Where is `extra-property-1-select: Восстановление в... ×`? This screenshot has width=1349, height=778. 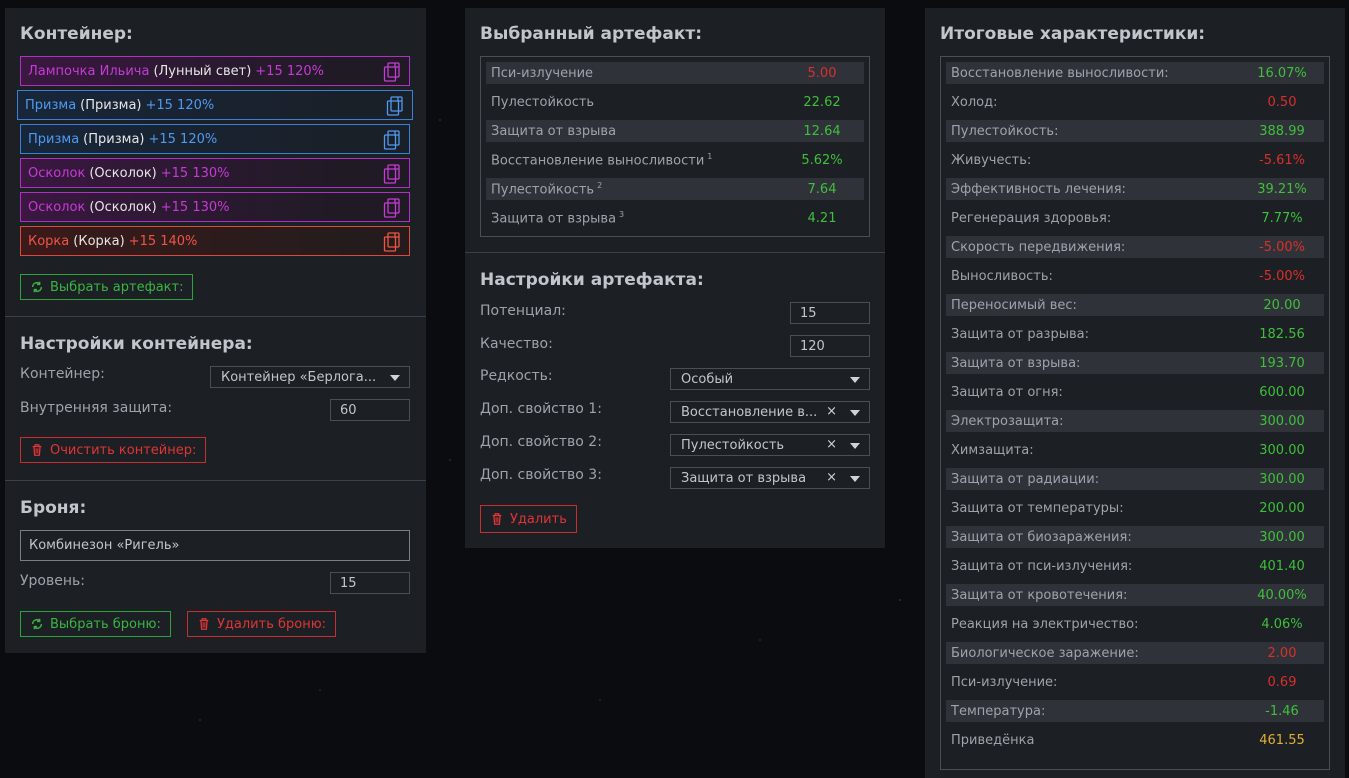 extra-property-1-select: Восстановление в... × is located at coordinates (770, 412).